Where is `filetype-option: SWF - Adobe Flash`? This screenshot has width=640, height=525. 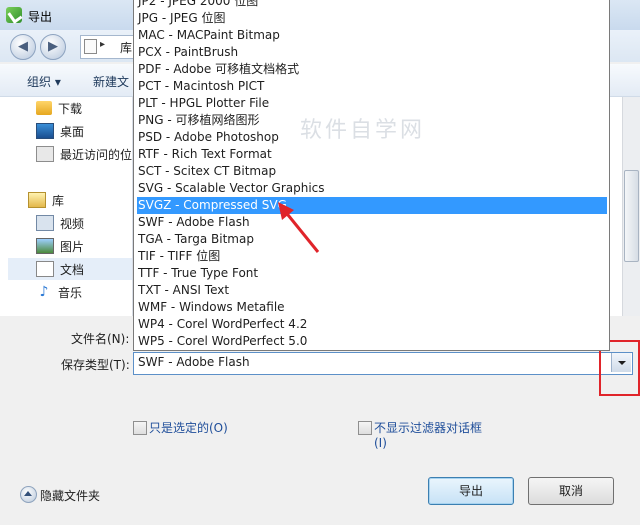
filetype-option: SWF - Adobe Flash is located at coordinates (372, 222).